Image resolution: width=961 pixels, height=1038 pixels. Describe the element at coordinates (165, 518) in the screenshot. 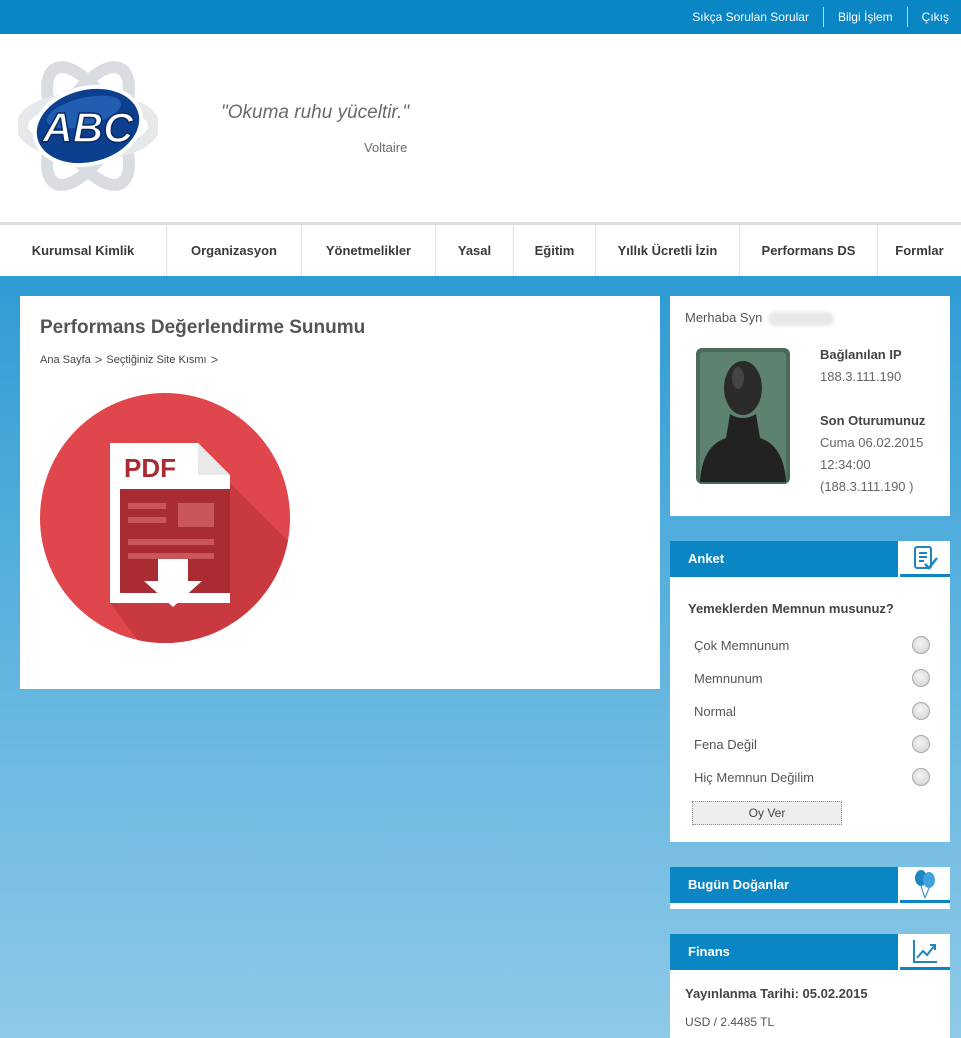

I see `pdf-download-icon: PDF` at that location.